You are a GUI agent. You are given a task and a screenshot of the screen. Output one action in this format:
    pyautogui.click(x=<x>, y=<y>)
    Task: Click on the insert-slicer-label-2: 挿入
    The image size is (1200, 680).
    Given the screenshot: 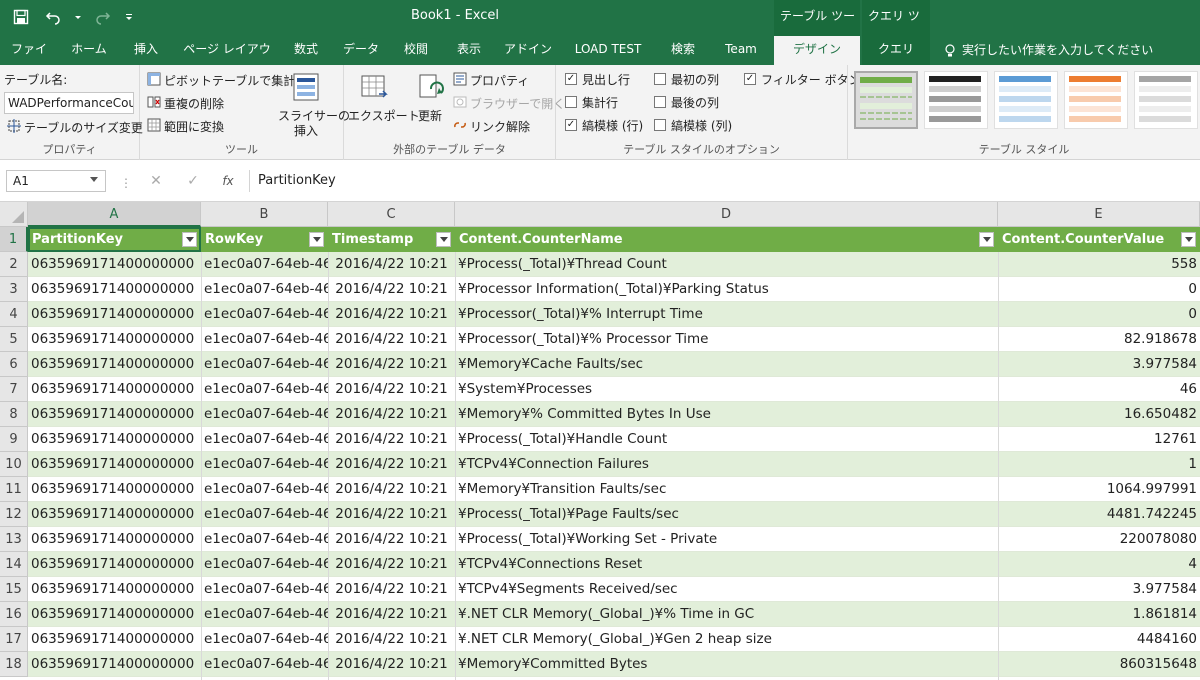 What is the action you would take?
    pyautogui.click(x=306, y=130)
    